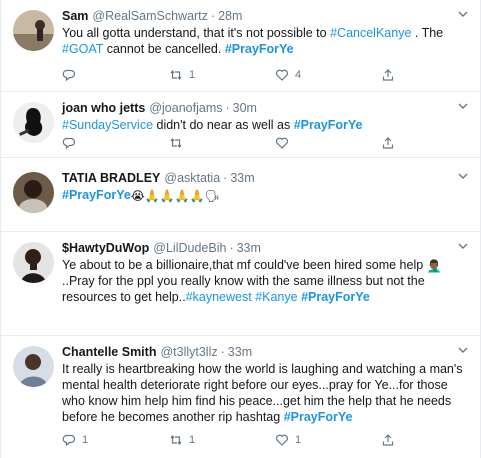 The width and height of the screenshot is (481, 458). I want to click on author-handle: @joanofjams, so click(185, 108).